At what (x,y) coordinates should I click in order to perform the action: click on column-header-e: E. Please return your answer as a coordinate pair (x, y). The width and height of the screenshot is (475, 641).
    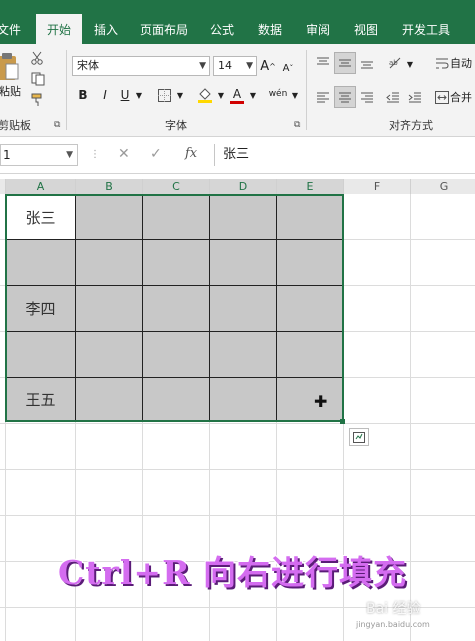
    Looking at the image, I should click on (310, 186).